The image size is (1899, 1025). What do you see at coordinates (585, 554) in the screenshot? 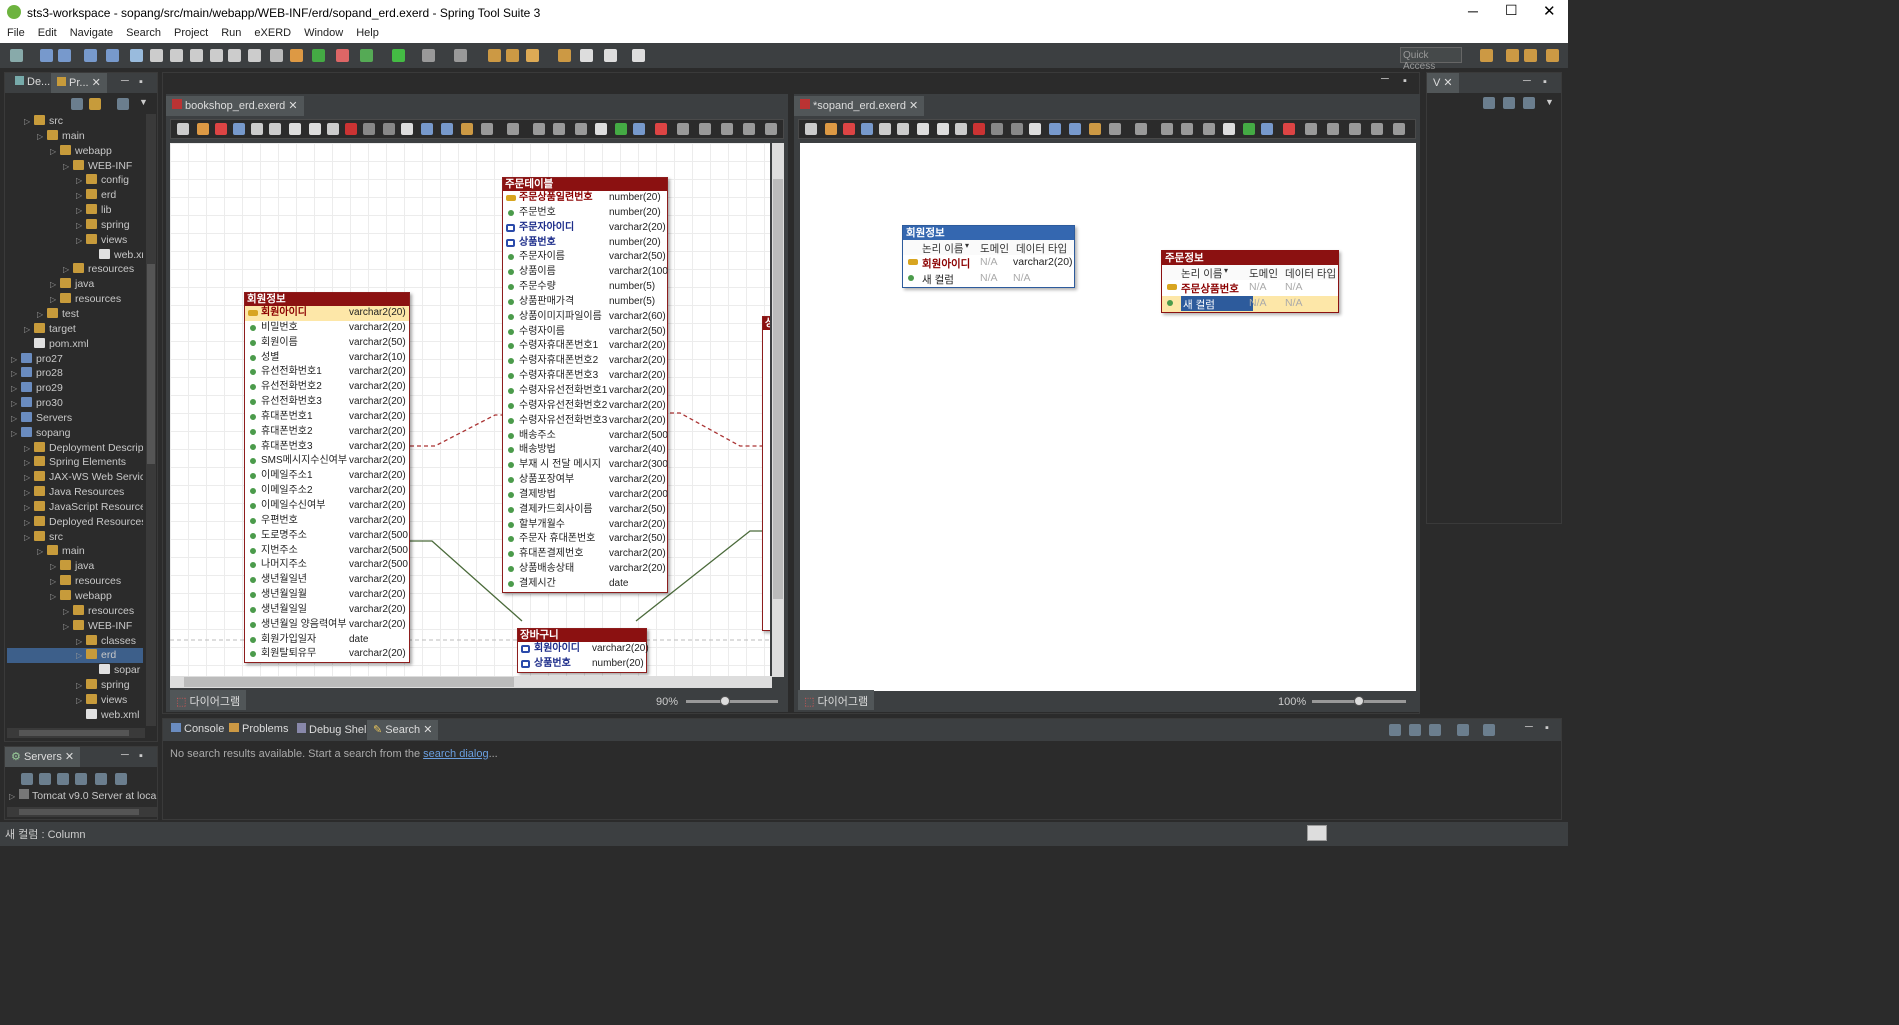
I see `column-row: 휴대폰결제번호 varchar2(20)` at bounding box center [585, 554].